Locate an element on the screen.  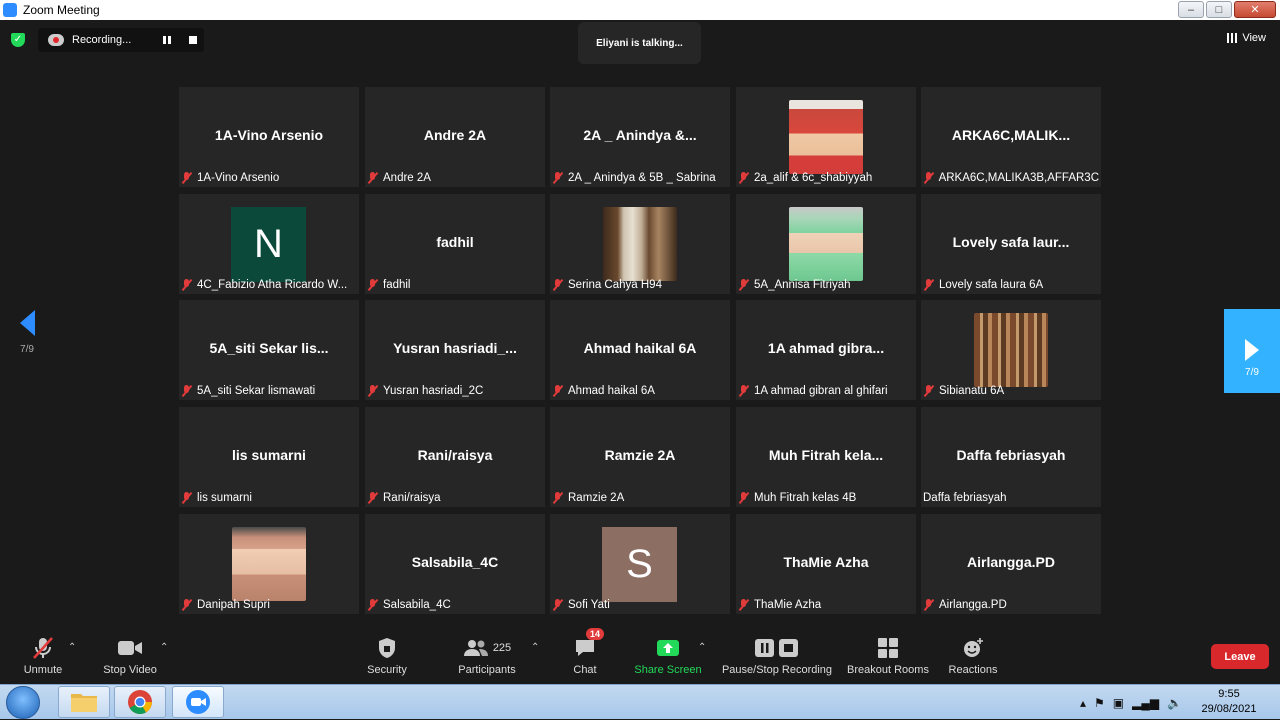
encryption-shield-icon: ✓ is located at coordinates (18, 40).